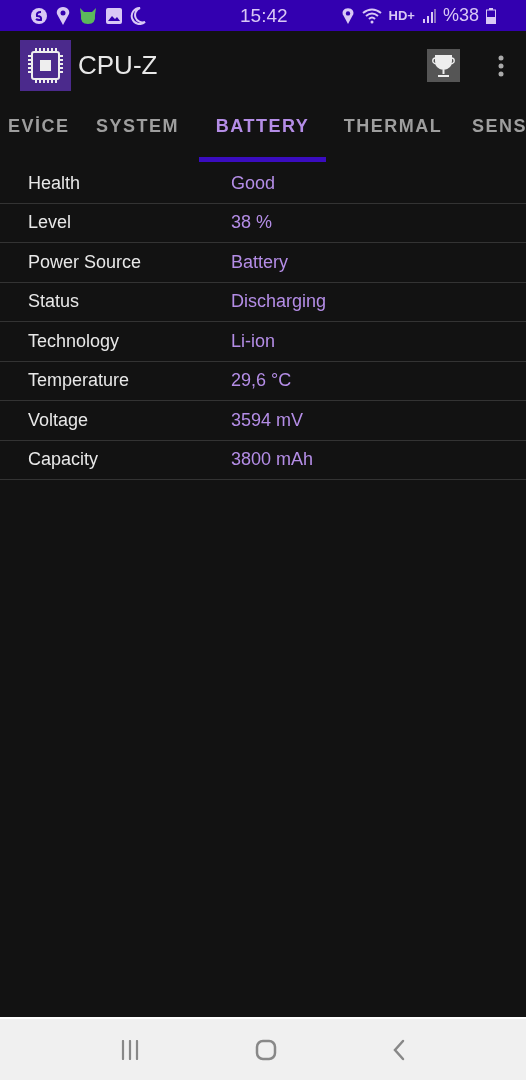  Describe the element at coordinates (54, 183) in the screenshot. I see `property-label: Health` at that location.